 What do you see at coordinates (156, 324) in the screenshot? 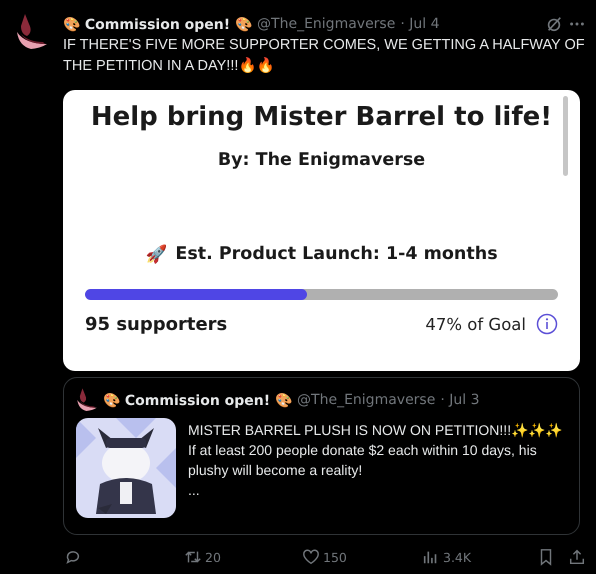
I see `supporter-count: 95 supporters` at bounding box center [156, 324].